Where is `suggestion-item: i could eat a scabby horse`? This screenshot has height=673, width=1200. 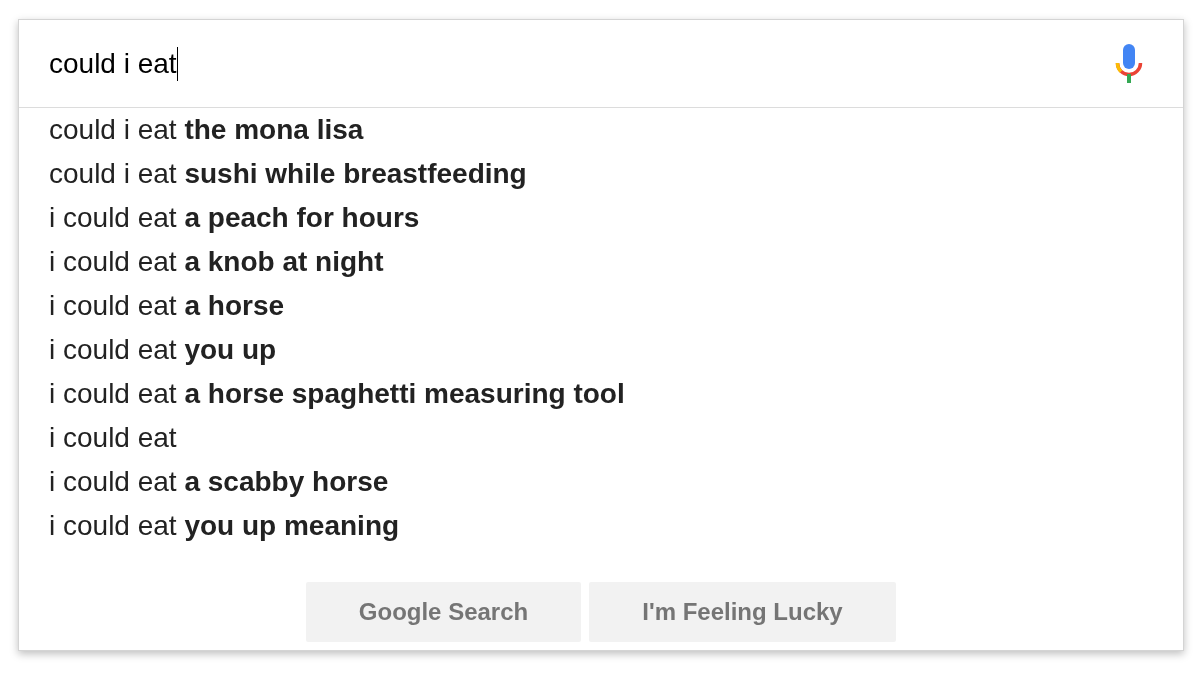 suggestion-item: i could eat a scabby horse is located at coordinates (601, 482).